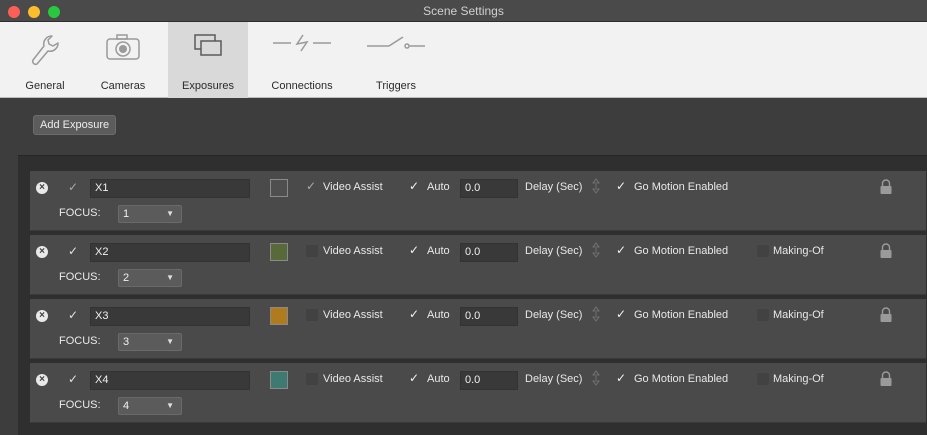 The width and height of the screenshot is (927, 435). I want to click on window-title: Scene Settings, so click(463, 11).